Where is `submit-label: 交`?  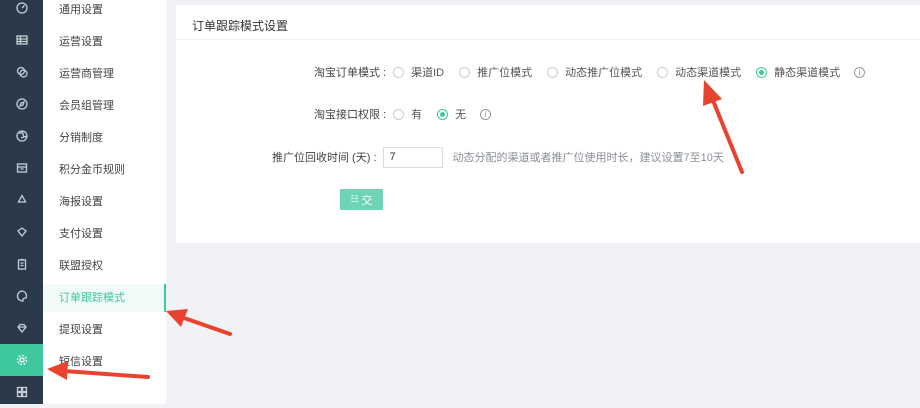
submit-label: 交 is located at coordinates (367, 200).